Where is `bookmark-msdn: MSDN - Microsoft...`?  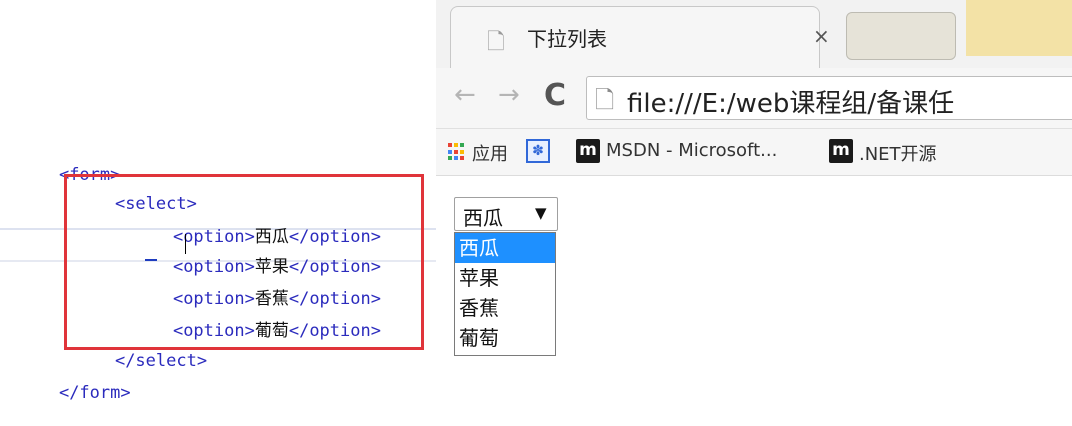
bookmark-msdn: MSDN - Microsoft... is located at coordinates (691, 150).